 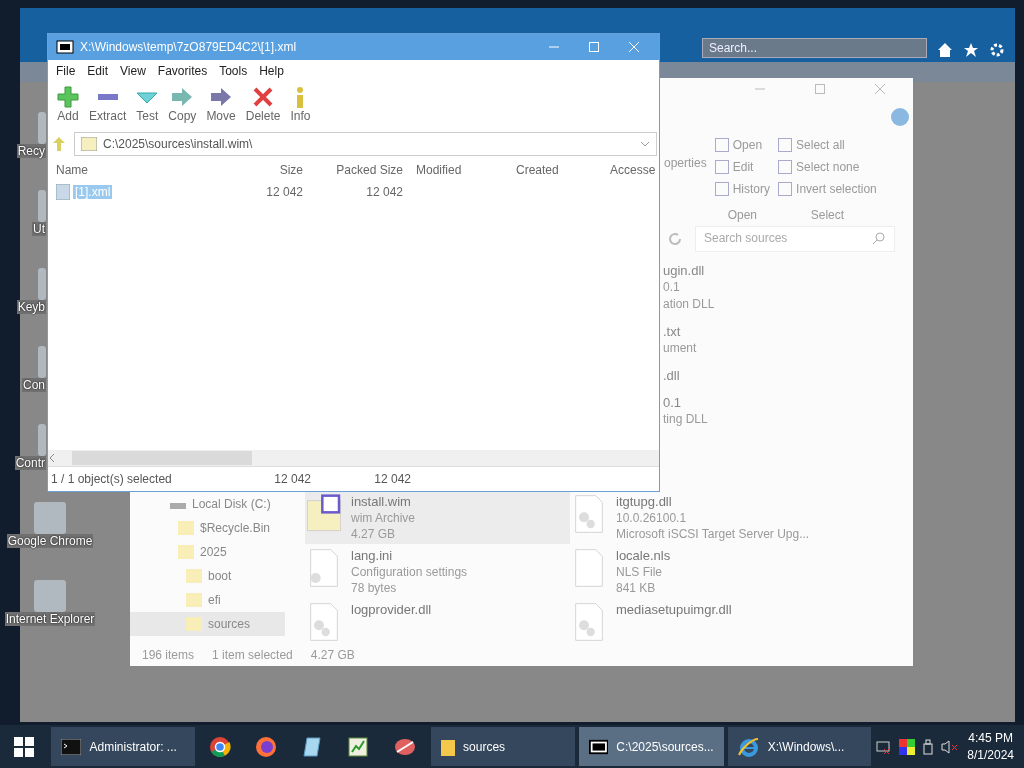 I want to click on close-icon, so click(x=880, y=88).